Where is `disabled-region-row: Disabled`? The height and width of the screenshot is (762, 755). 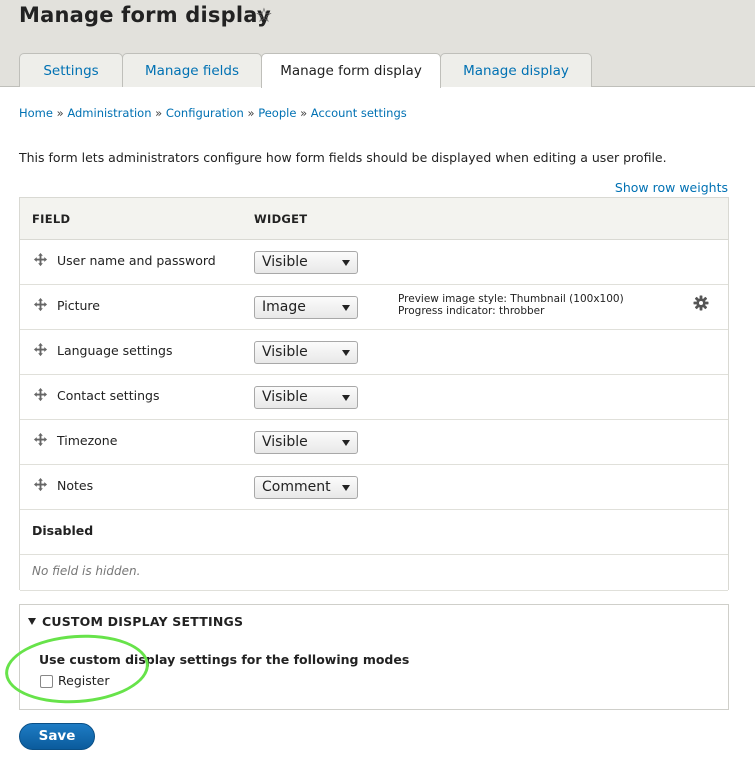 disabled-region-row: Disabled is located at coordinates (374, 532).